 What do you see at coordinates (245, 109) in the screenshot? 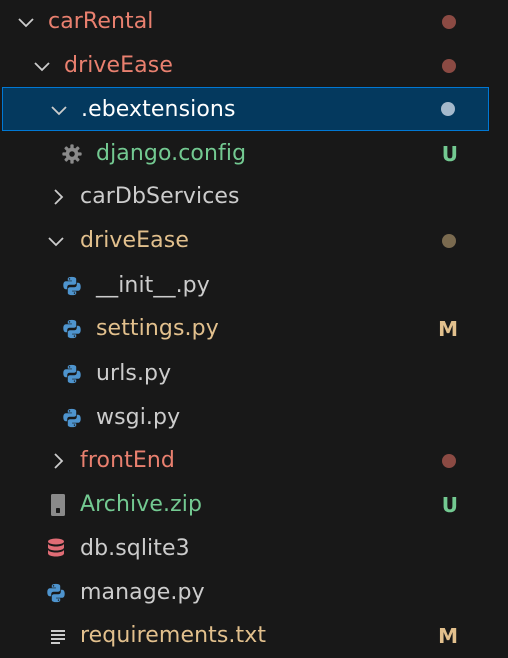
I see `tree-item-ebextensions: .ebextensions` at bounding box center [245, 109].